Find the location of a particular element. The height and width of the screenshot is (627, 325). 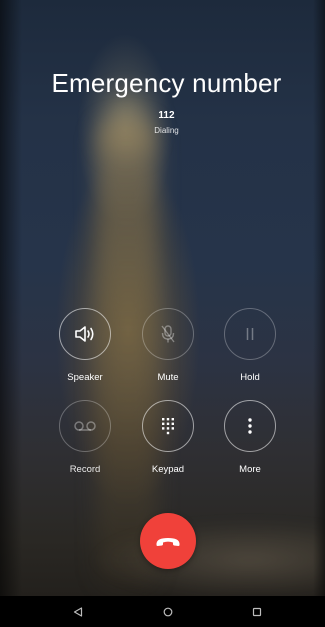

hold-button: Hold is located at coordinates (250, 345).